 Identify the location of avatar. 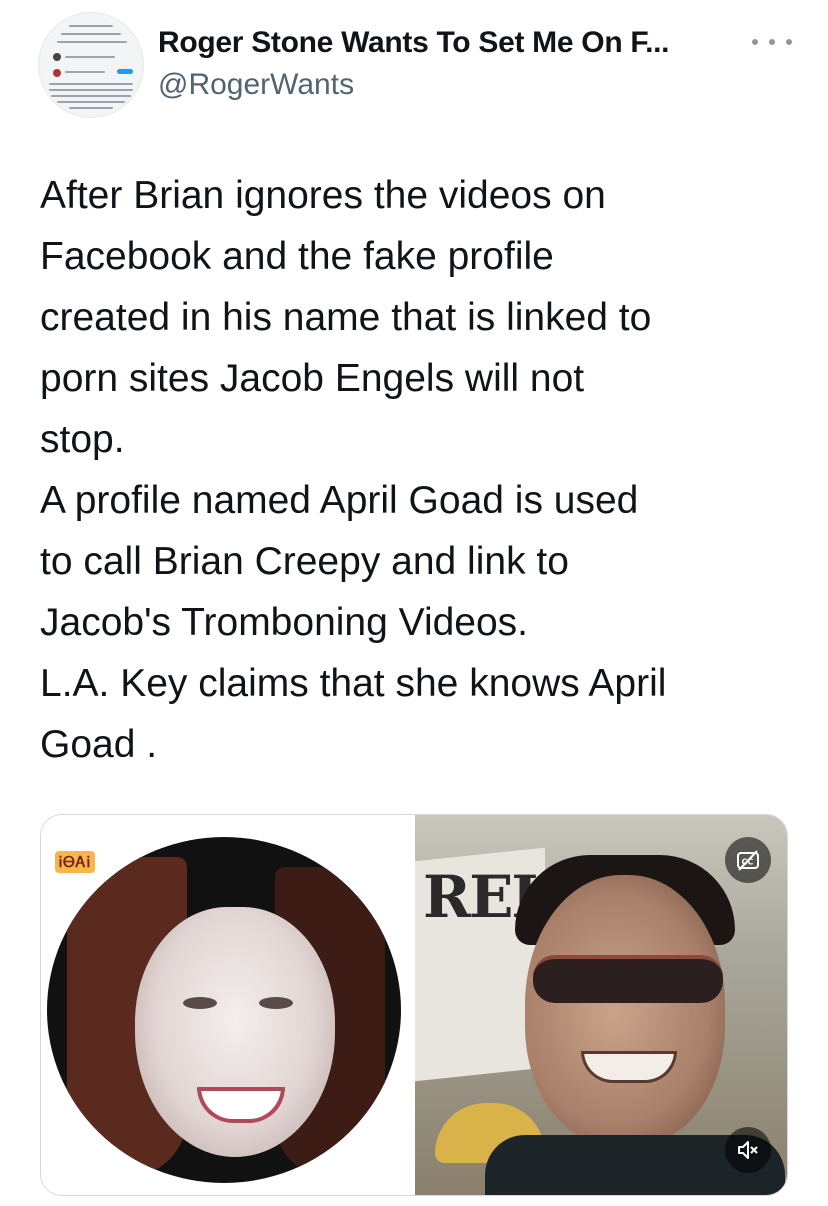
(91, 65).